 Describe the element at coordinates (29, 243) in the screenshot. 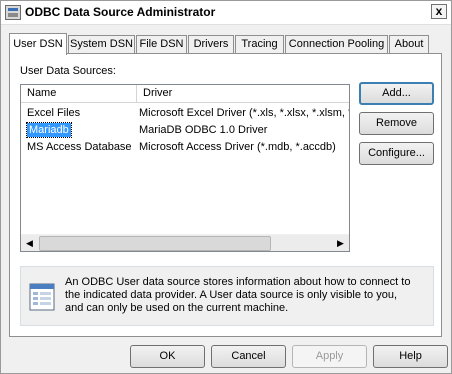

I see `scroll-left-icon: ◀` at that location.